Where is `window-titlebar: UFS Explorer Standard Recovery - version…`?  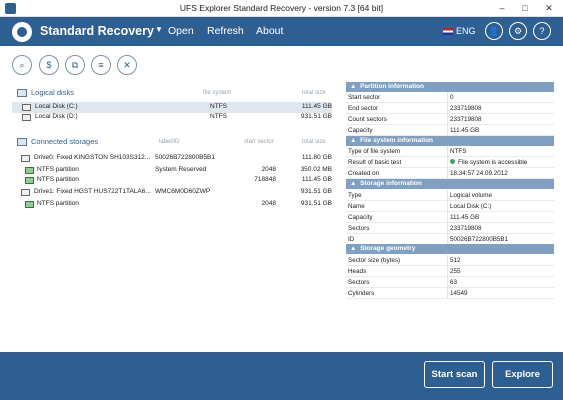 window-titlebar: UFS Explorer Standard Recovery - version… is located at coordinates (281, 8).